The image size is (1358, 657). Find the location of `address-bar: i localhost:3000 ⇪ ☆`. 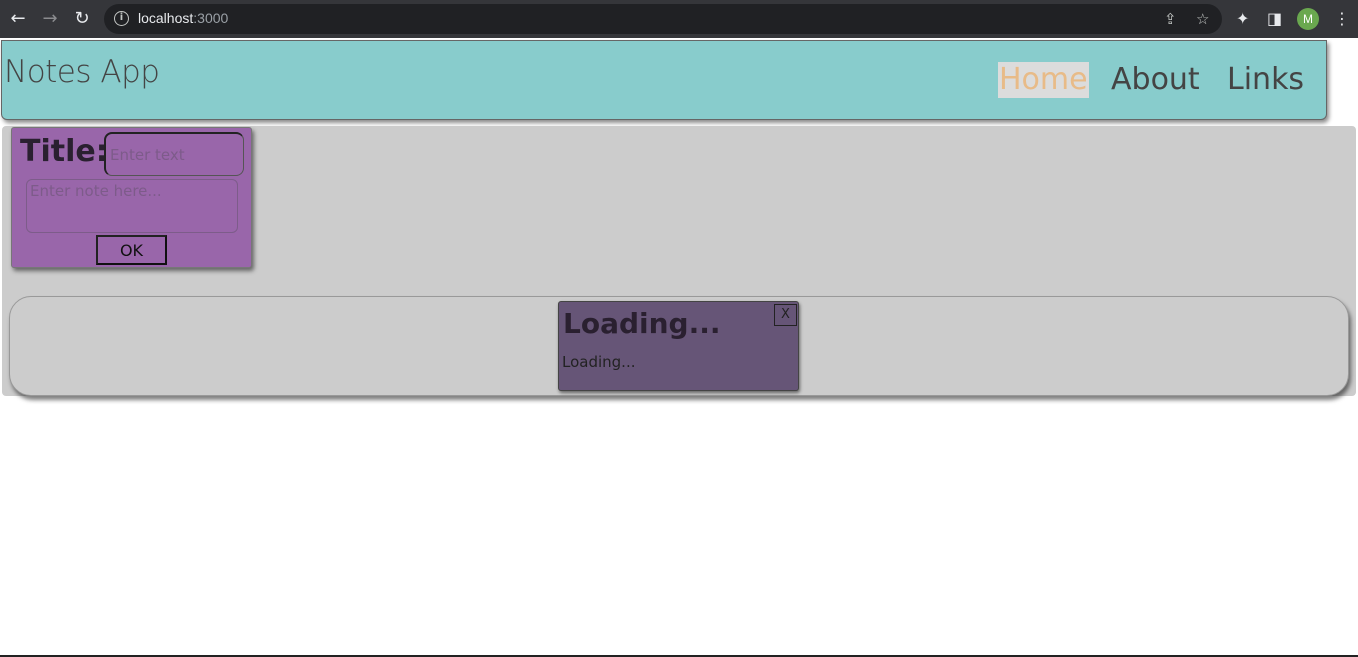

address-bar: i localhost:3000 ⇪ ☆ is located at coordinates (663, 19).